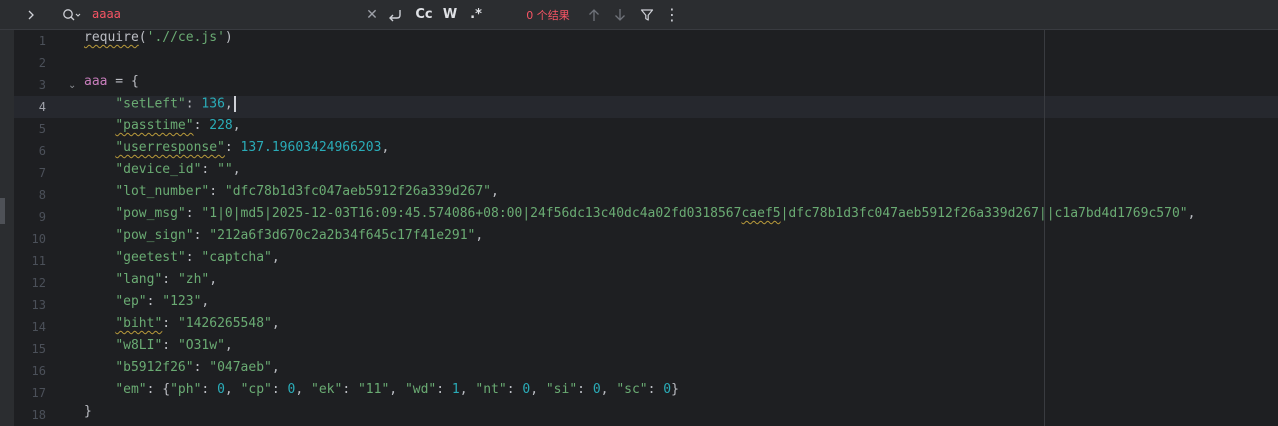 This screenshot has width=1278, height=426. I want to click on object-key: "geetest", so click(150, 257).